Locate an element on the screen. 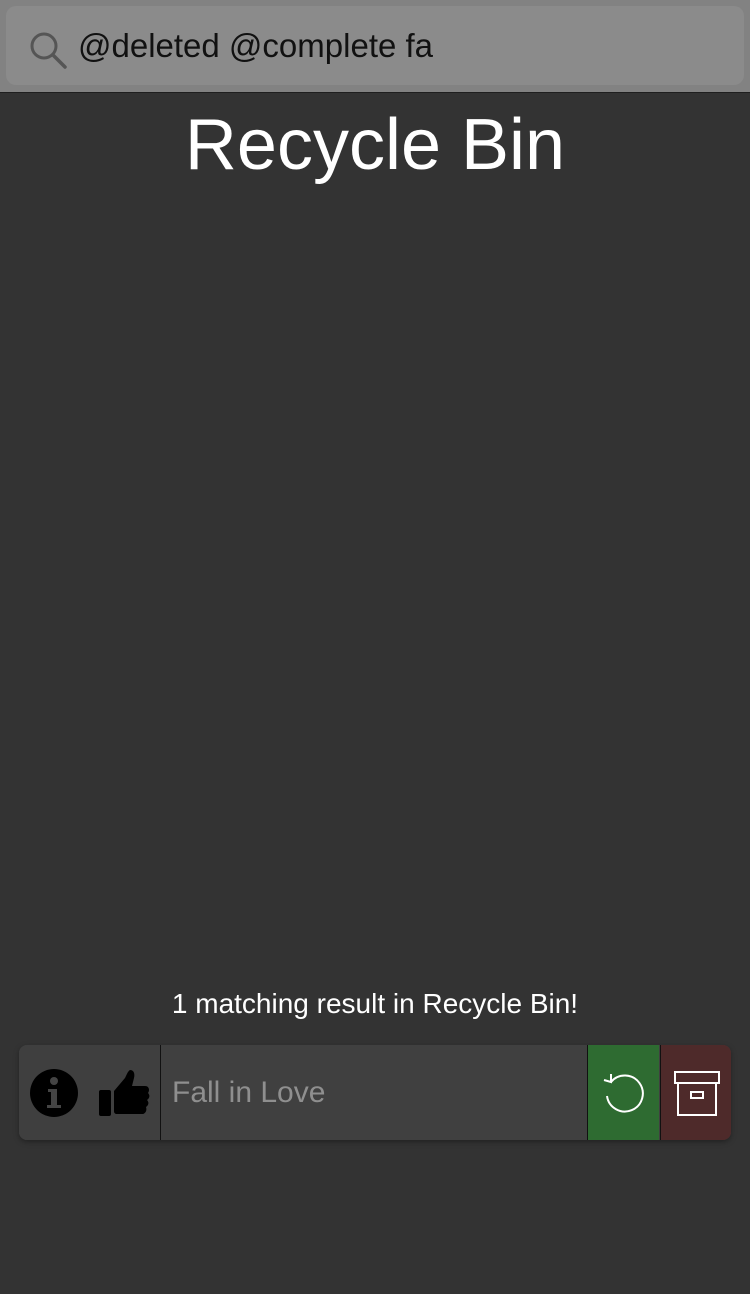  search-input is located at coordinates (398, 45).